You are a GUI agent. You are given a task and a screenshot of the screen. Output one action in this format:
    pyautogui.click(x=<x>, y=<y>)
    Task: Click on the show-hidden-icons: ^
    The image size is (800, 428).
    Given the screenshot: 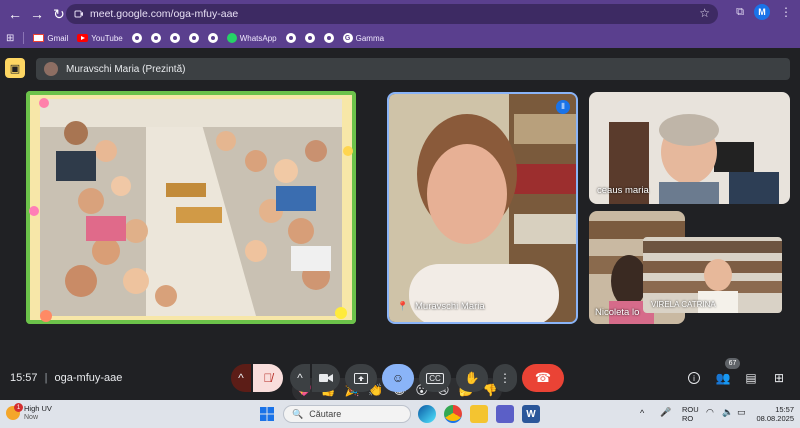 What is the action you would take?
    pyautogui.click(x=642, y=413)
    